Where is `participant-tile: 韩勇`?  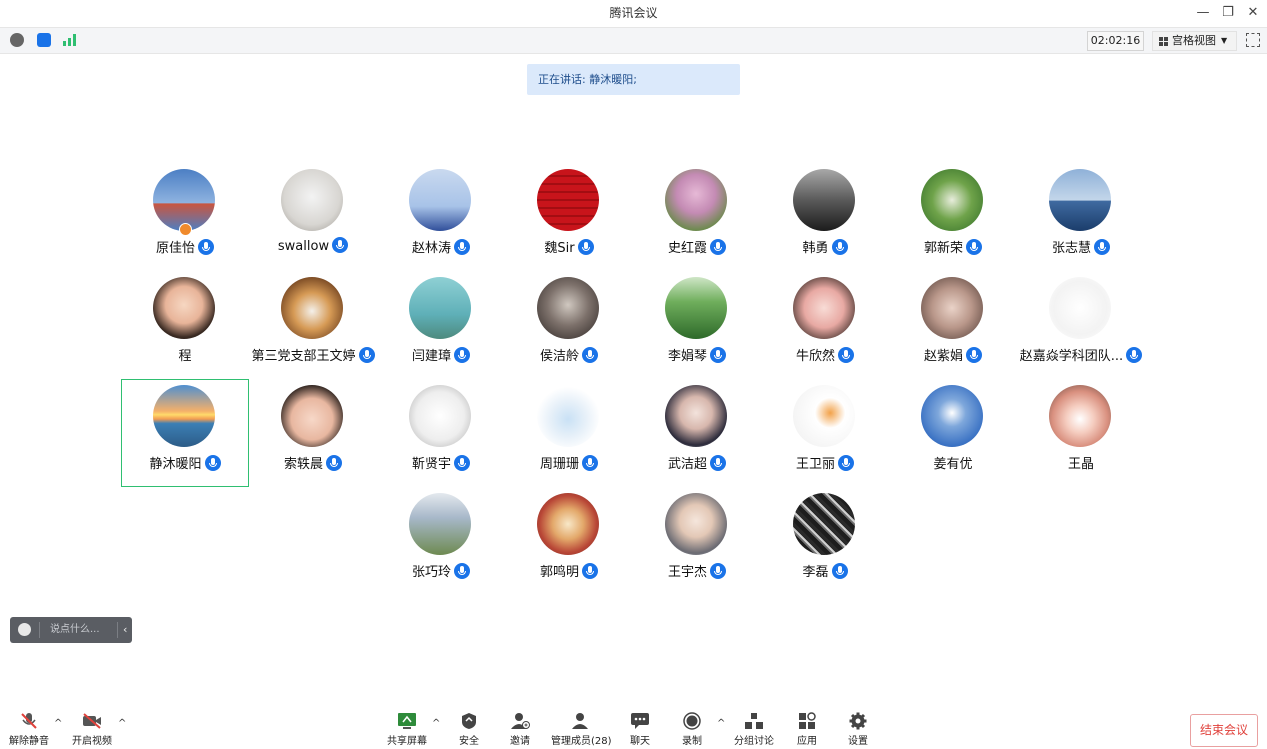
participant-tile: 韩勇 is located at coordinates (825, 224).